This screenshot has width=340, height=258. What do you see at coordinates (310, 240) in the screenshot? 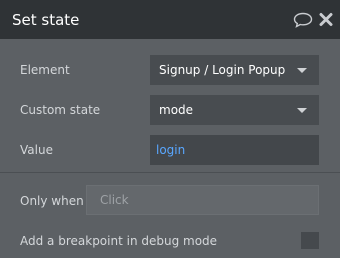
I see `breakpoint-checkbox` at bounding box center [310, 240].